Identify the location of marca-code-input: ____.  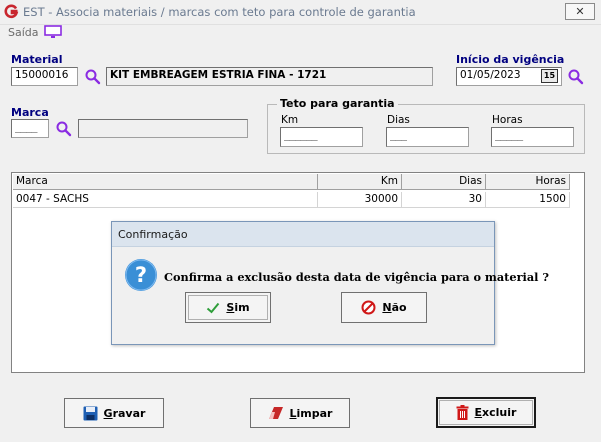
(30, 128).